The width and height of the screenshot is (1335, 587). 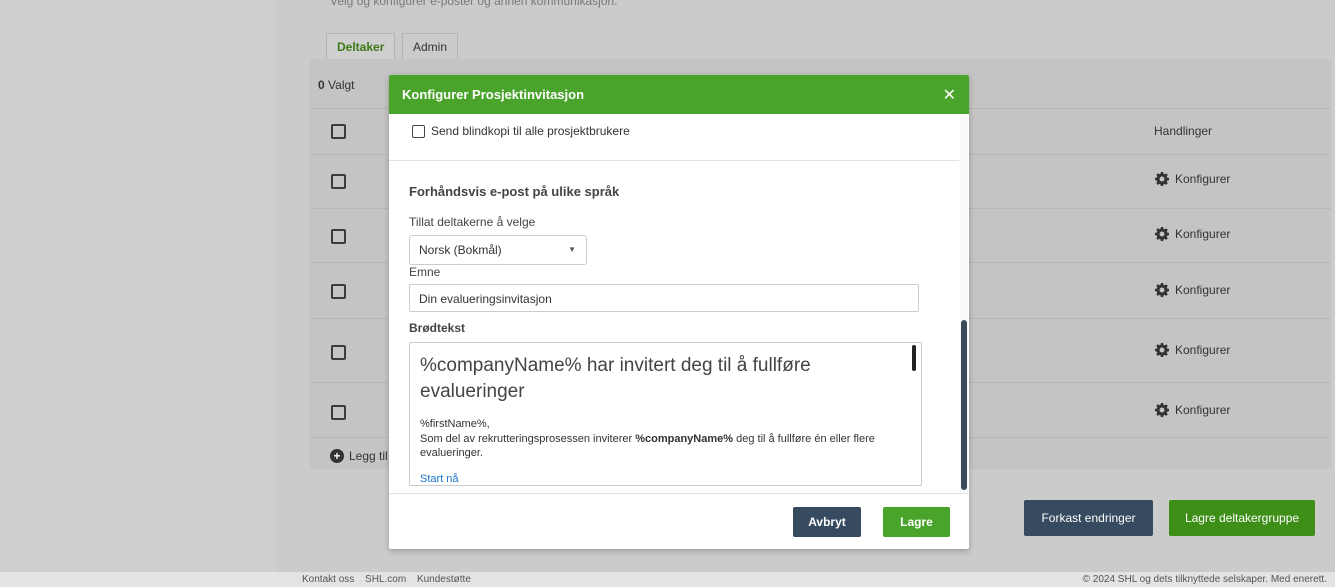 What do you see at coordinates (385, 579) in the screenshot?
I see `footer-link-shl: SHL.com` at bounding box center [385, 579].